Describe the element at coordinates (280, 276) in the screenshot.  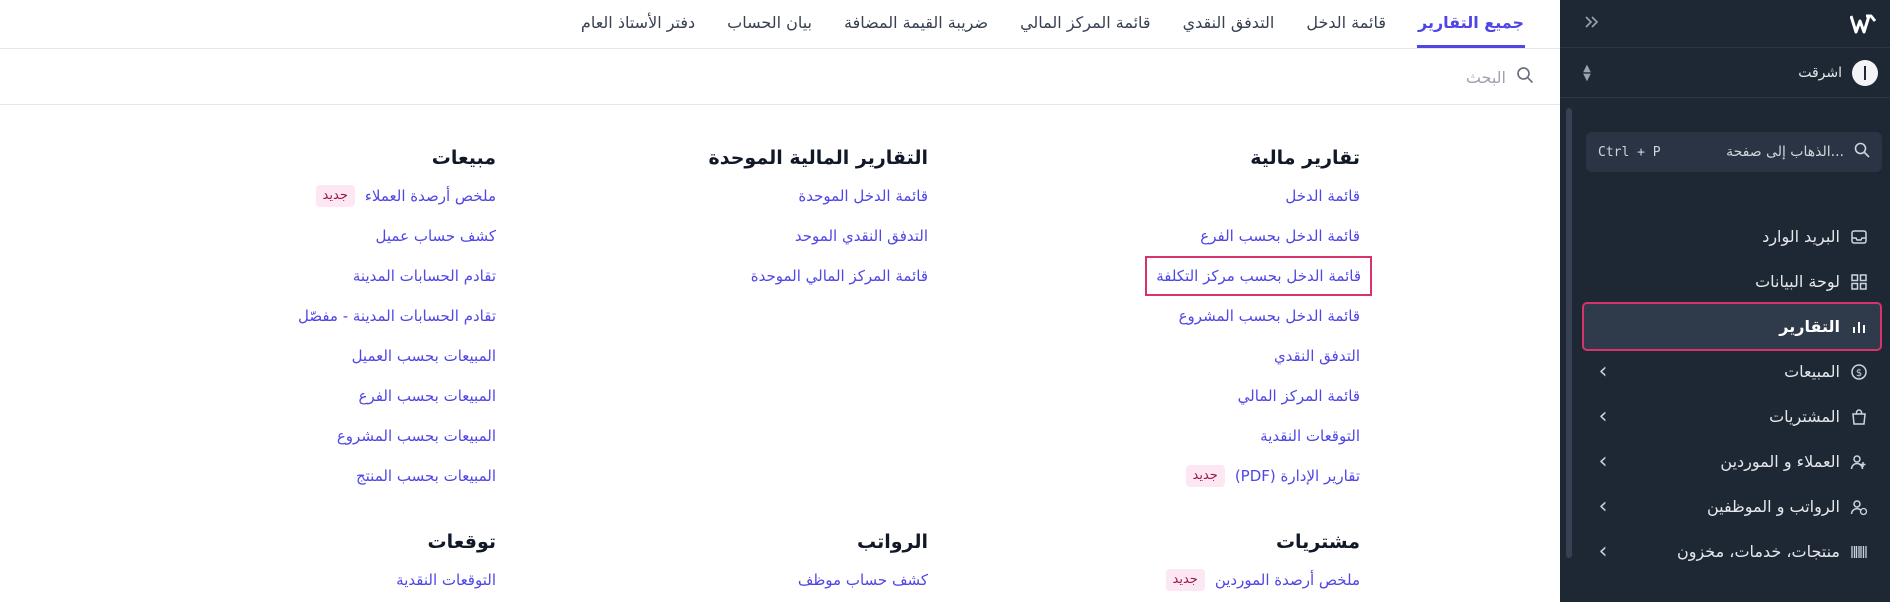
I see `report-link: تقادم الحسابات المدينة` at that location.